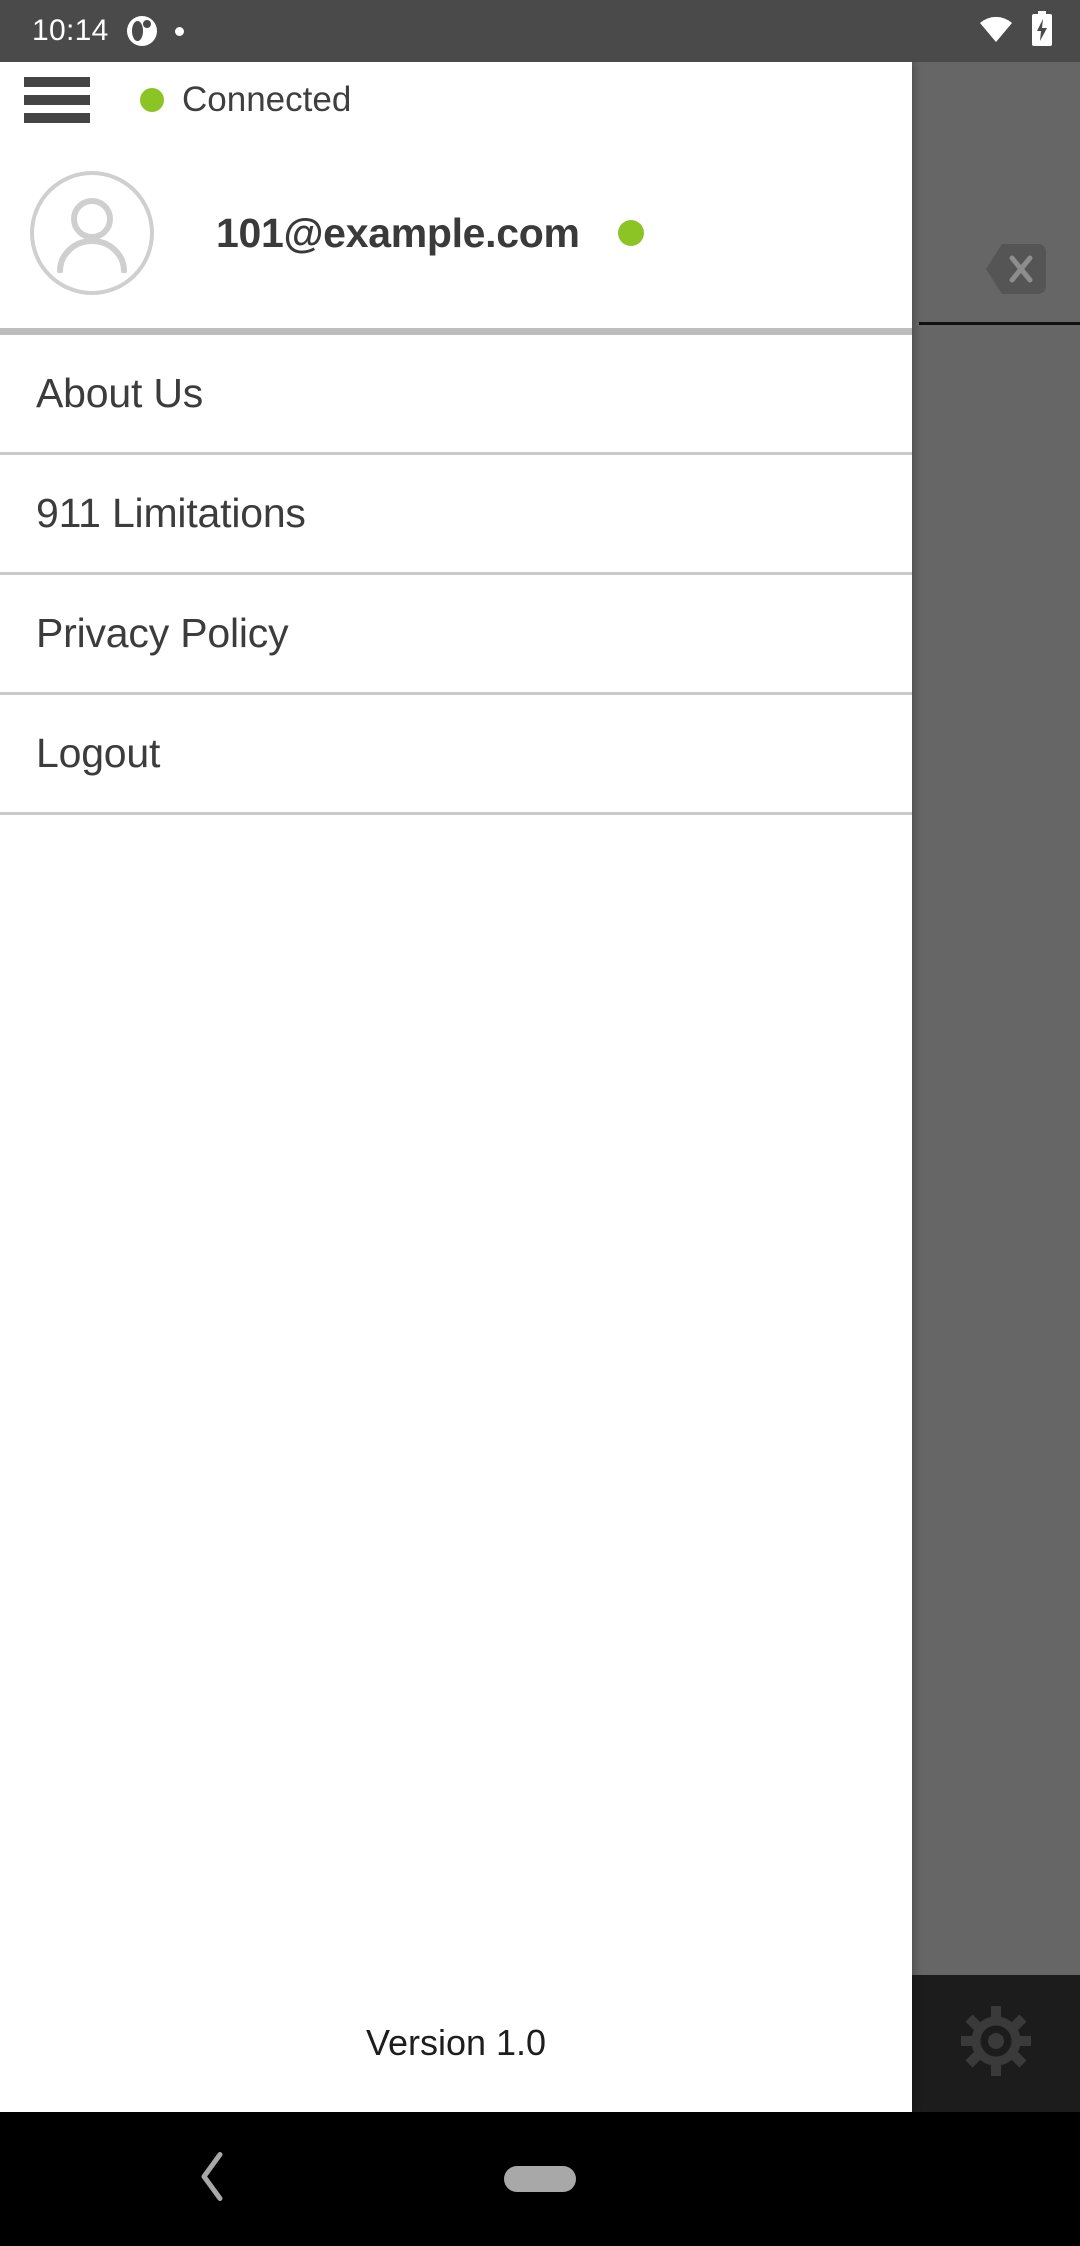 The width and height of the screenshot is (1080, 2246). I want to click on status-bar: 10:14, so click(540, 31).